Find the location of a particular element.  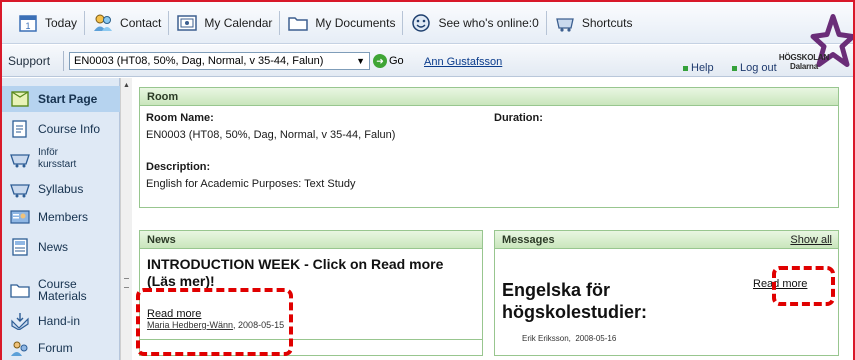

message-meta: Erik Eriksson, 2008-05-16 is located at coordinates (569, 338).